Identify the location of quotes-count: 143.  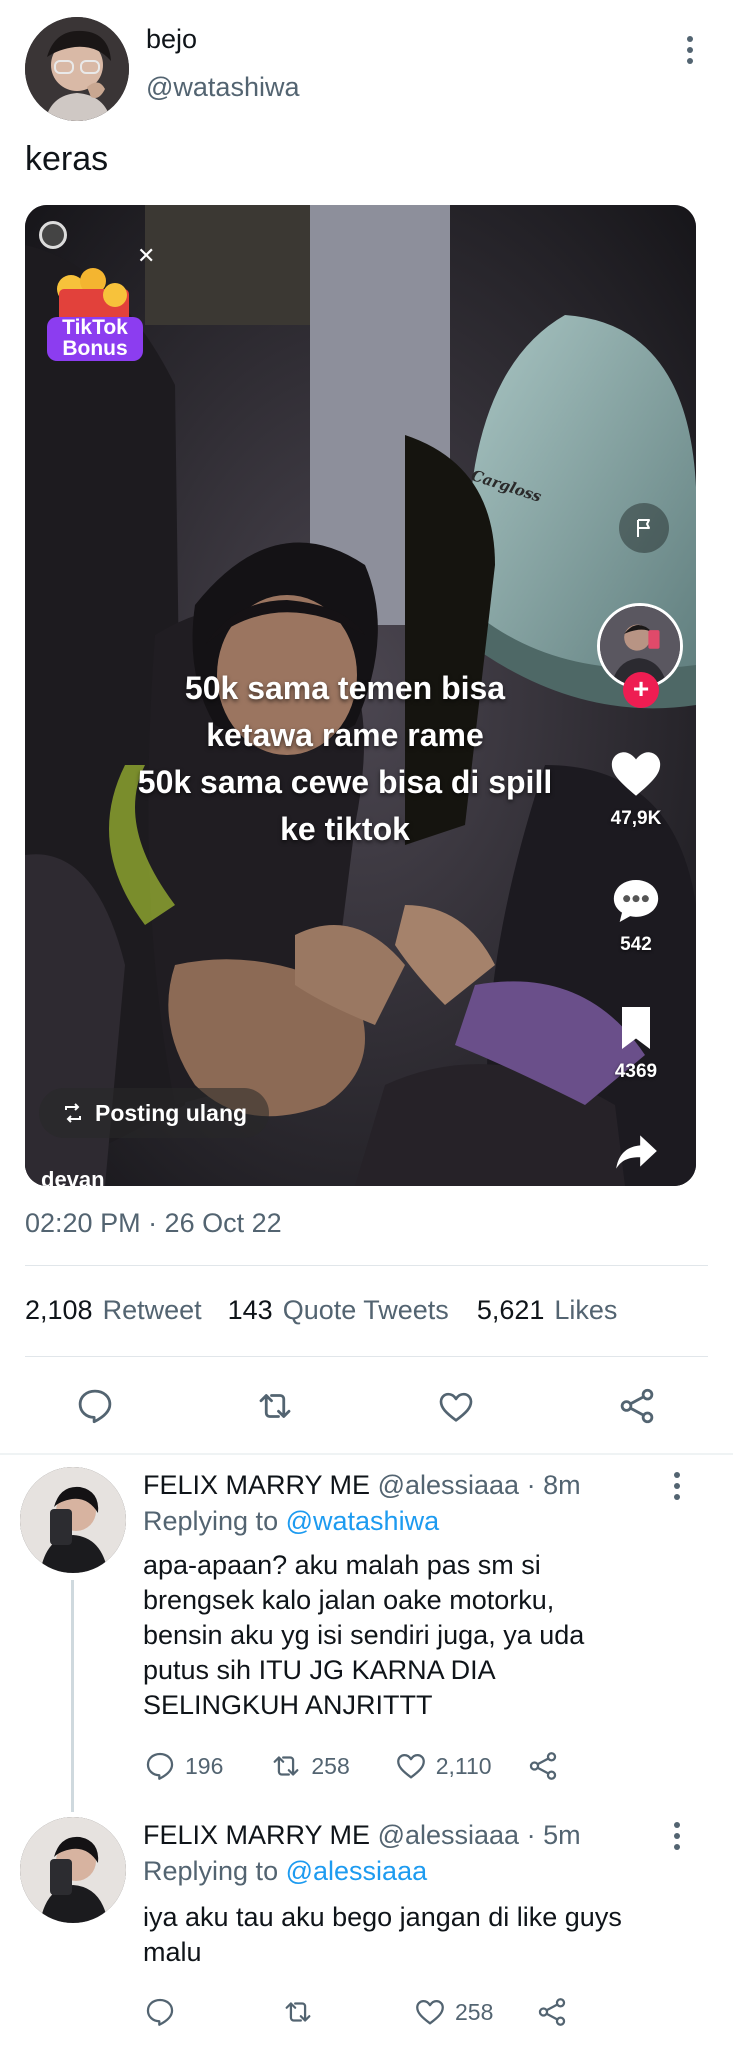
(250, 1310).